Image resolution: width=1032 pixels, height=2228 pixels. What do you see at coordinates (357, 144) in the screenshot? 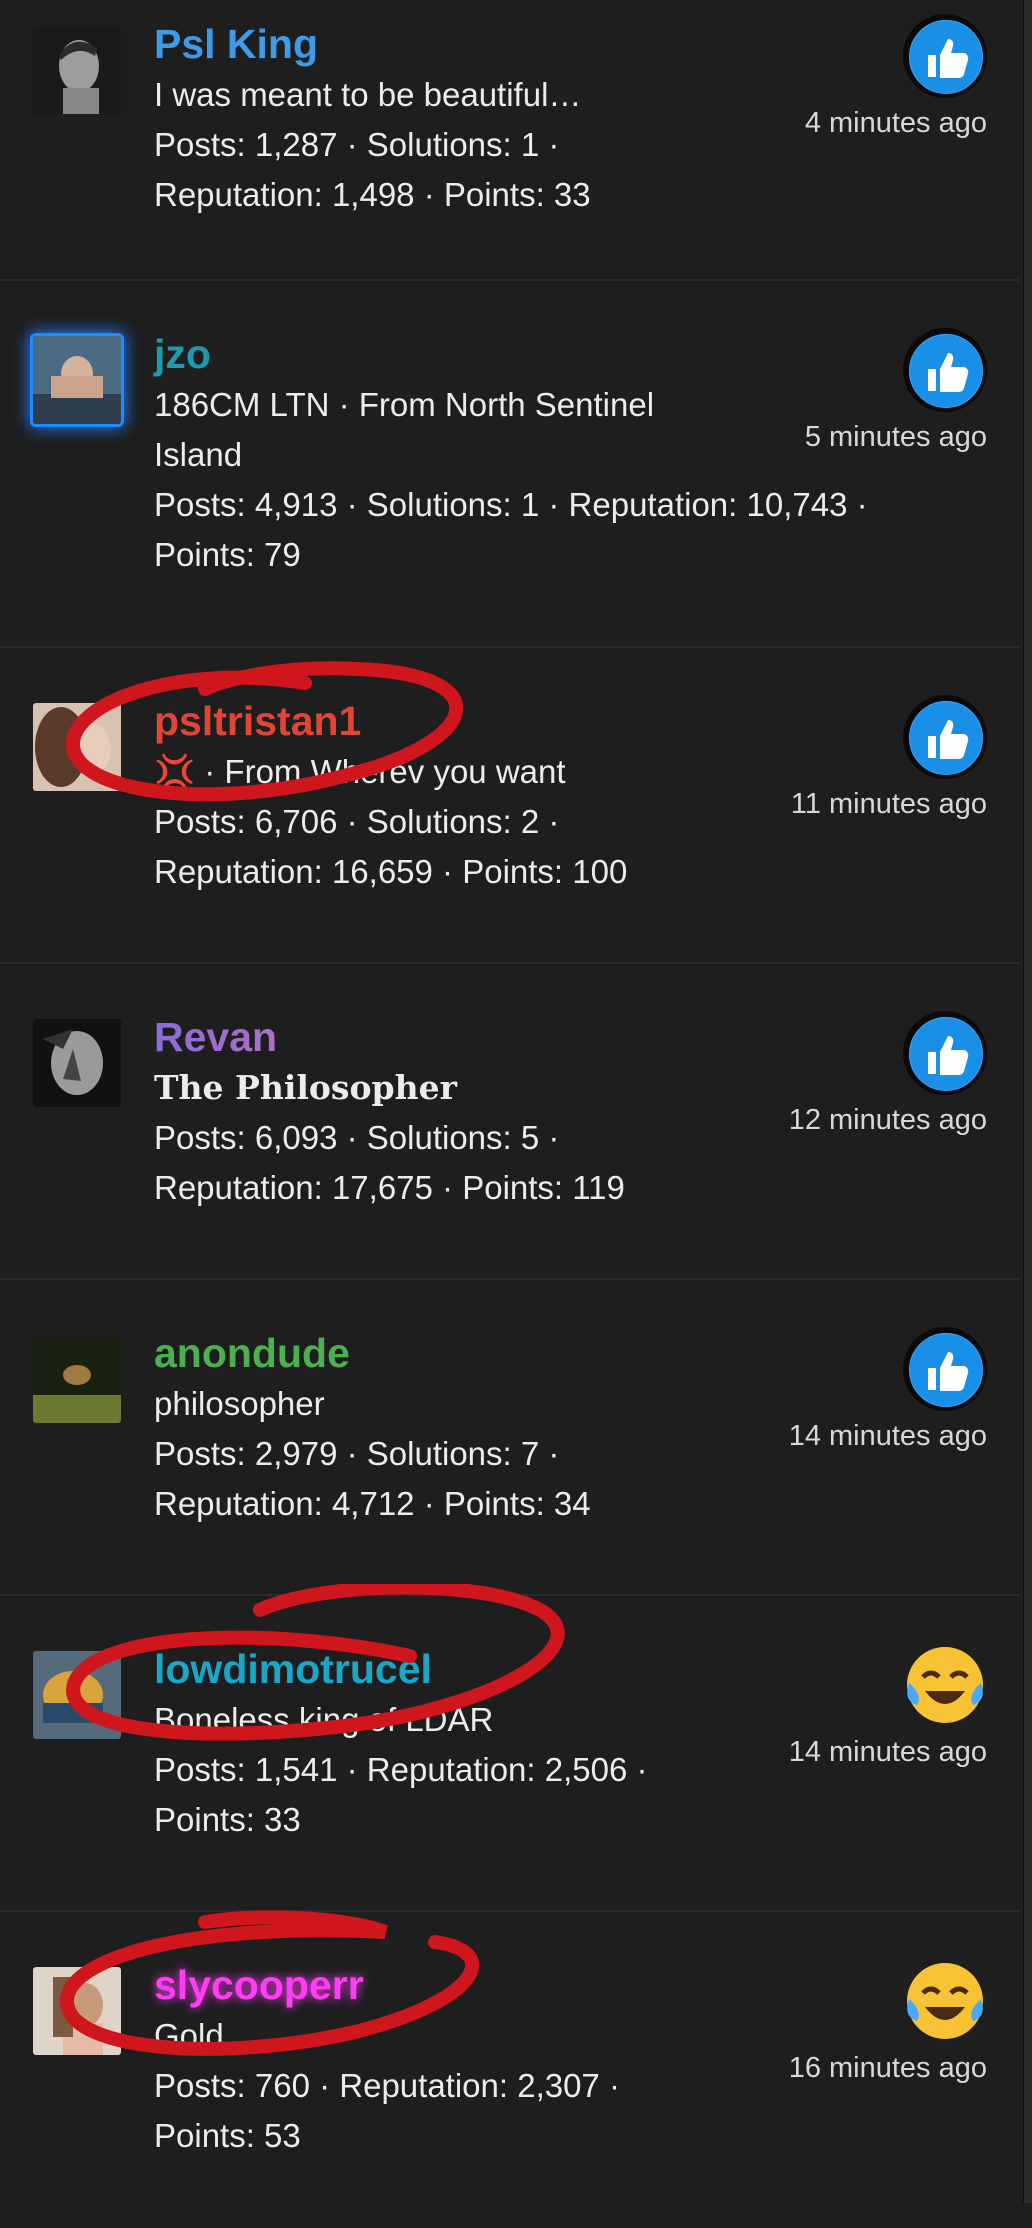
I see `user-stats: Posts: 1,287 · Solutions: 1 ·` at bounding box center [357, 144].